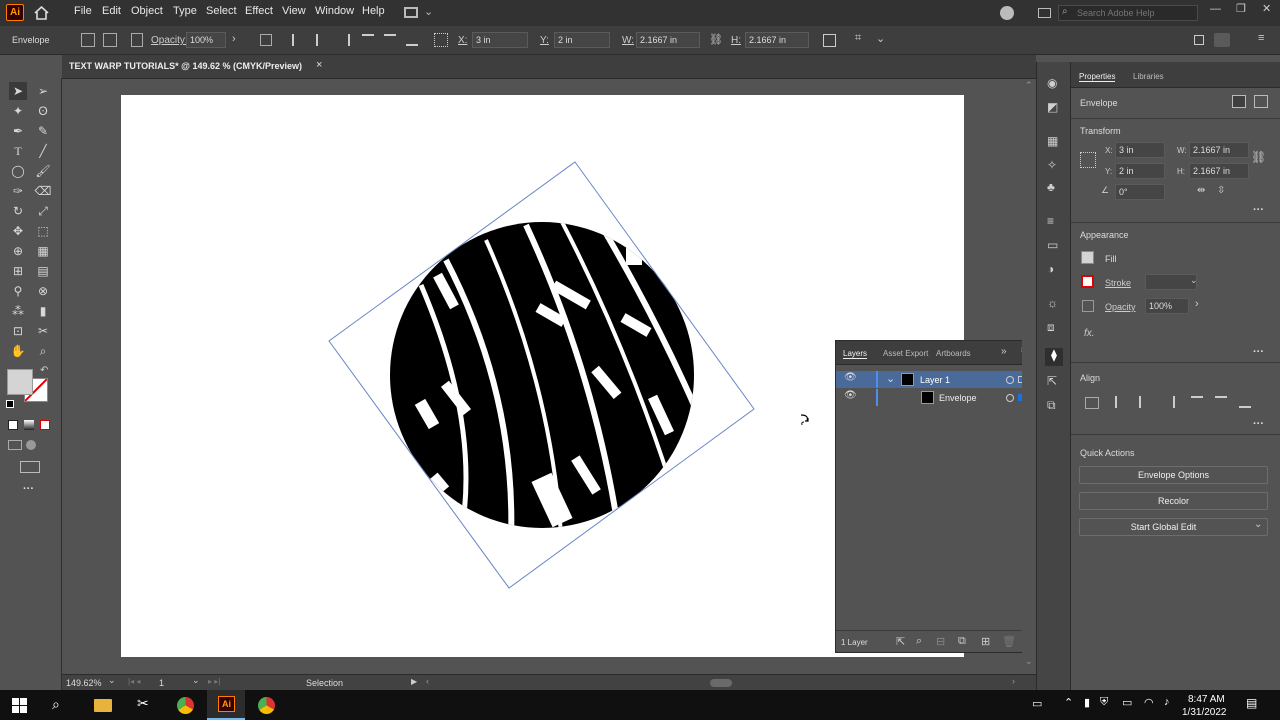 Image resolution: width=1280 pixels, height=720 pixels. I want to click on flip-vertical-icon: ⇳, so click(1221, 190).